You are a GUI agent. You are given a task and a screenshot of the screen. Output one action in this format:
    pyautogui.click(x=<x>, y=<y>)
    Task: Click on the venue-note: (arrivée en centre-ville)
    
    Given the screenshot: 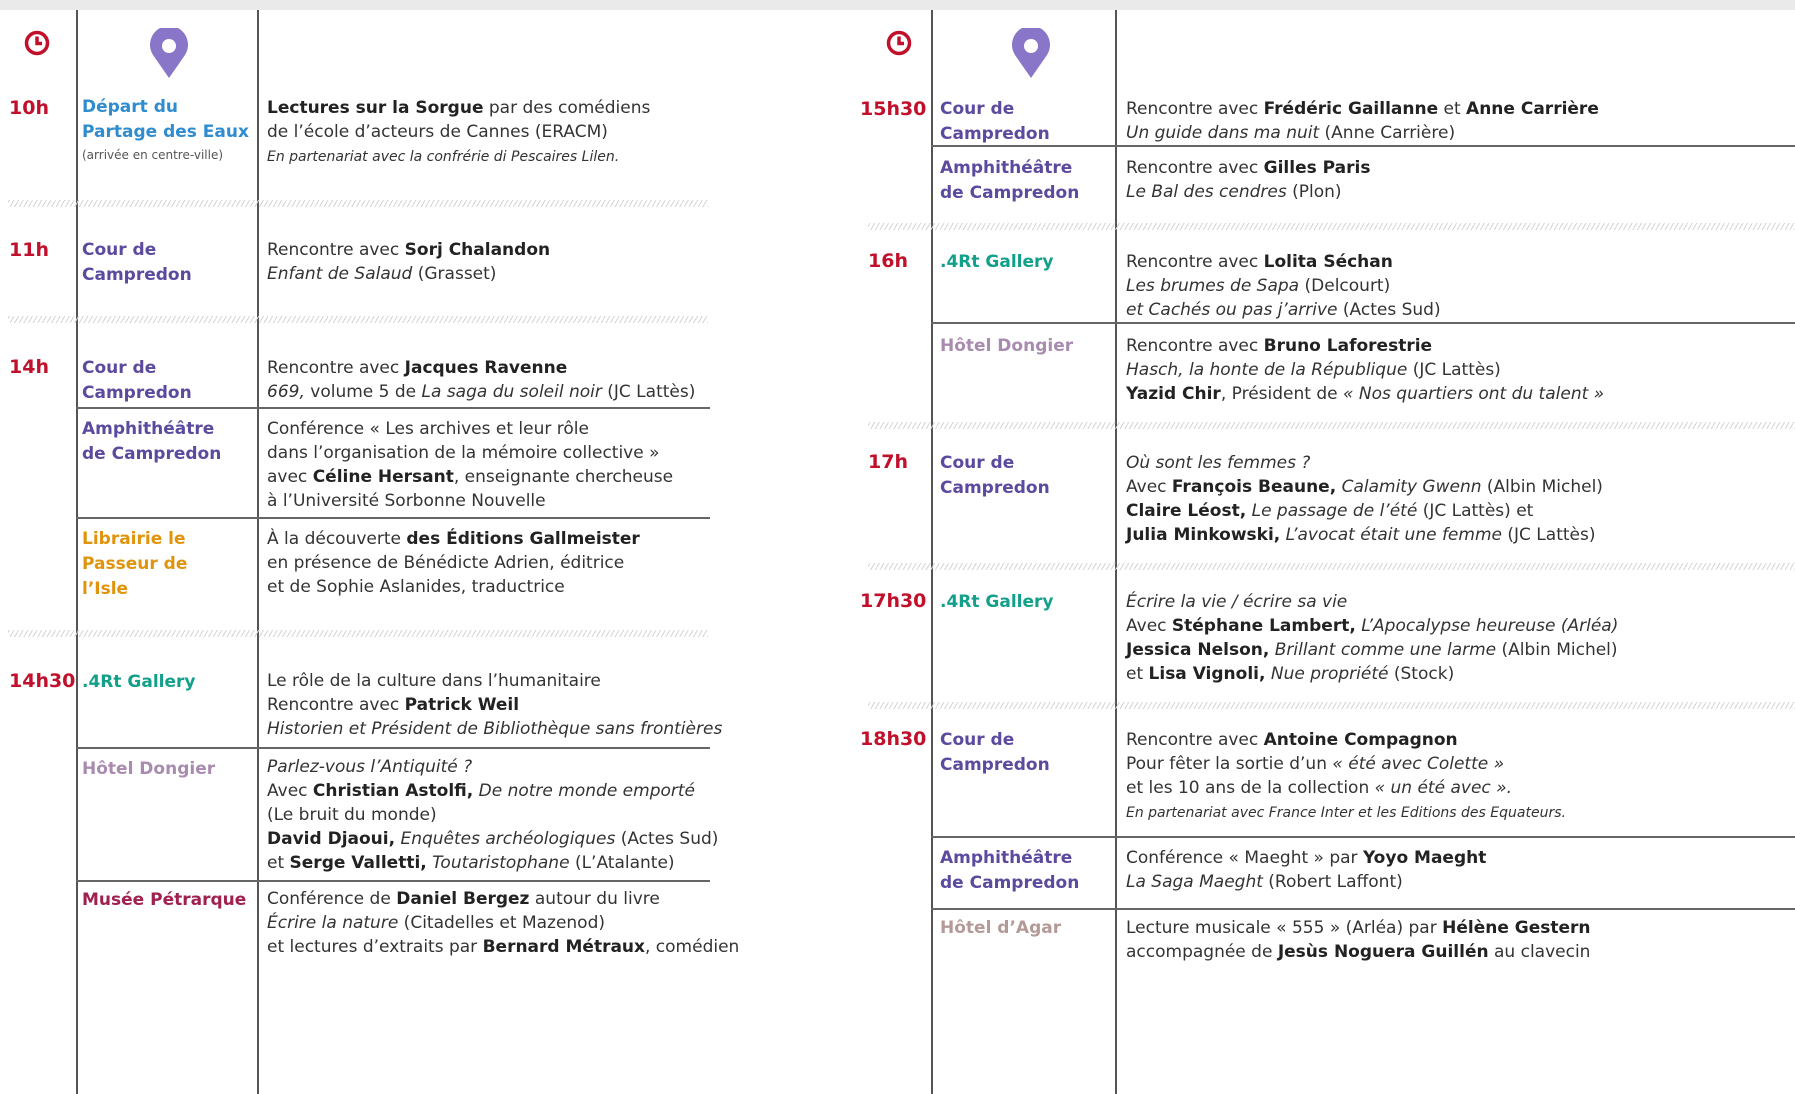 What is the action you would take?
    pyautogui.click(x=153, y=155)
    